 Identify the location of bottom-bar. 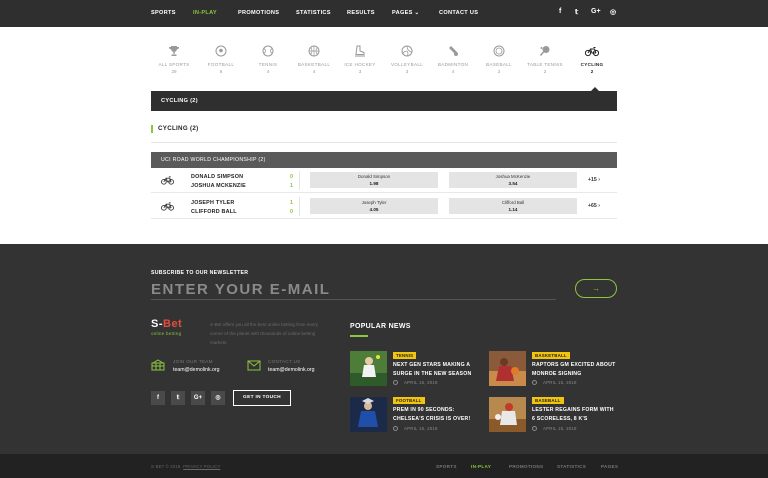
(384, 466).